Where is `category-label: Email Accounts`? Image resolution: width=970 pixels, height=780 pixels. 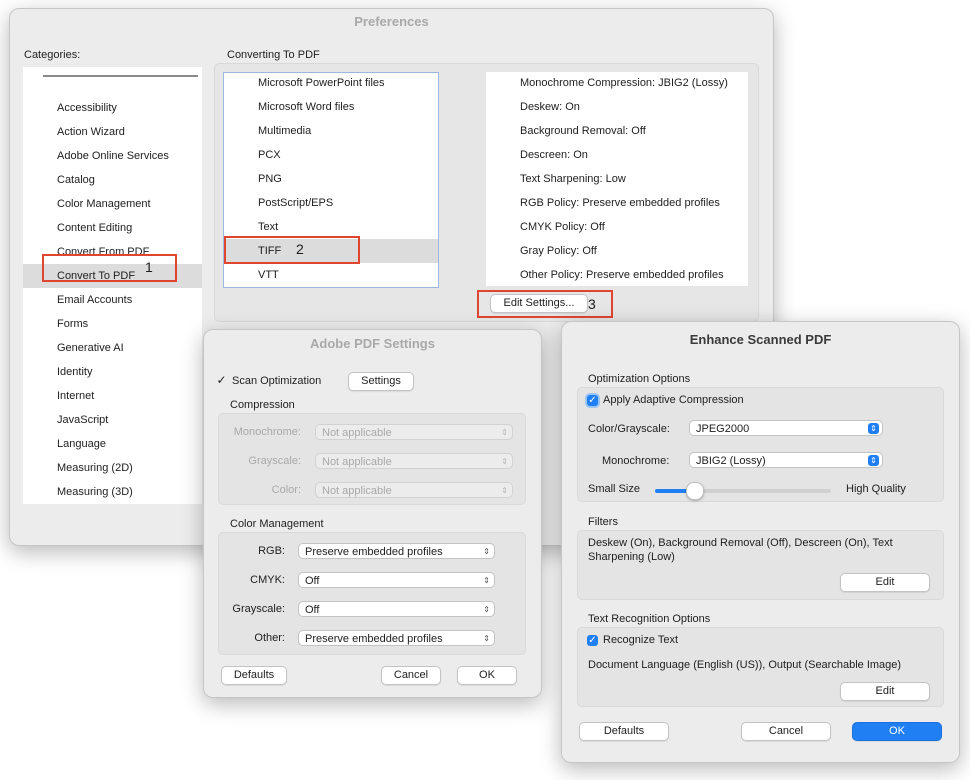 category-label: Email Accounts is located at coordinates (95, 300).